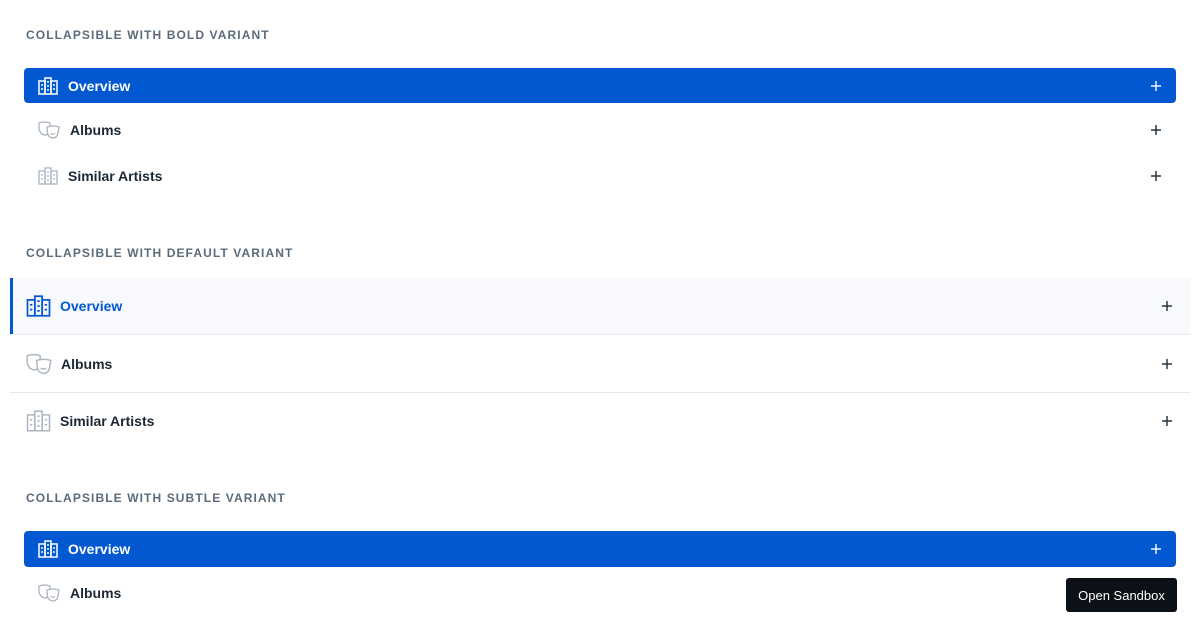 This screenshot has width=1200, height=630. What do you see at coordinates (600, 363) in the screenshot?
I see `collapsible-default-albums: Albums` at bounding box center [600, 363].